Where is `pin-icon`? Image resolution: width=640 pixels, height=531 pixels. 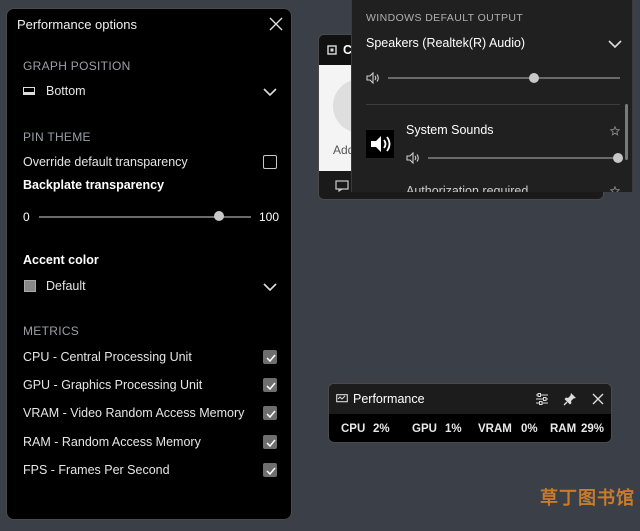
pin-icon is located at coordinates (570, 399).